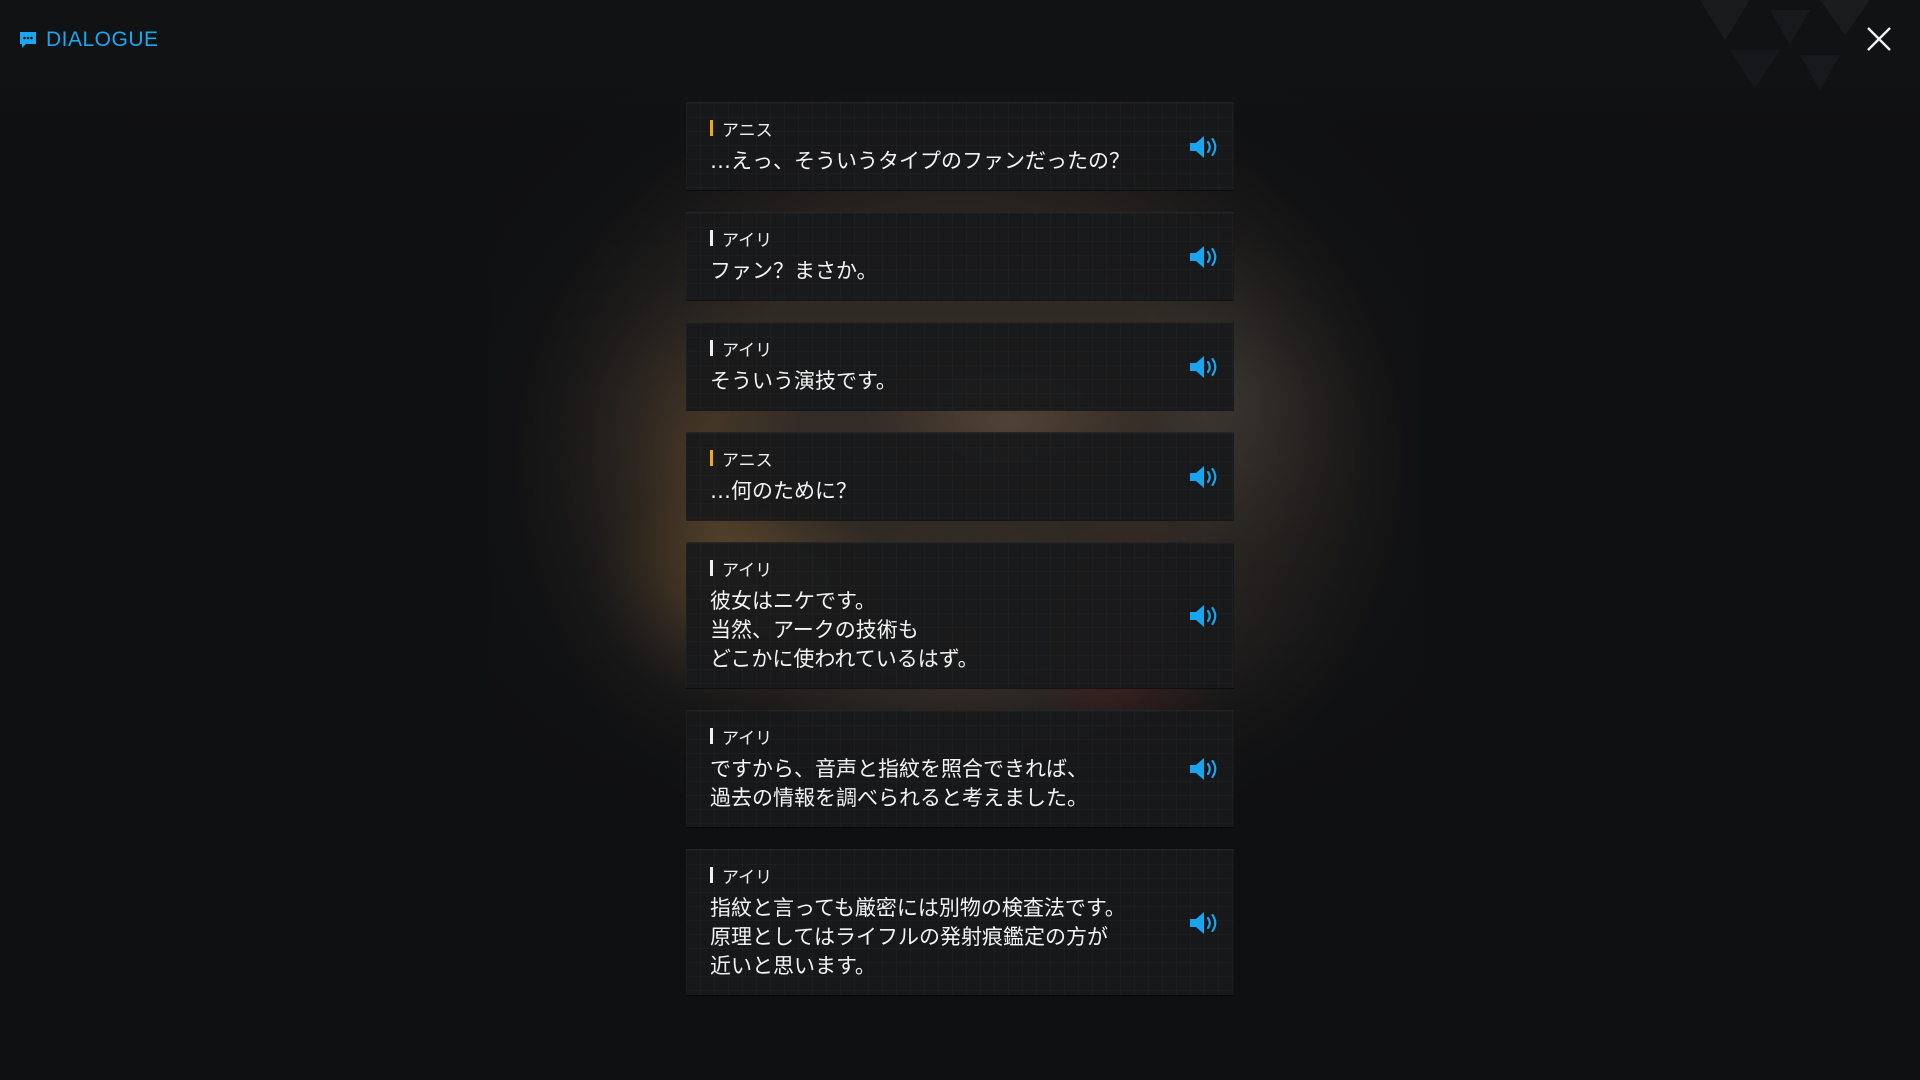 The width and height of the screenshot is (1920, 1080). I want to click on dialogue-header: DIALOGUE, so click(88, 40).